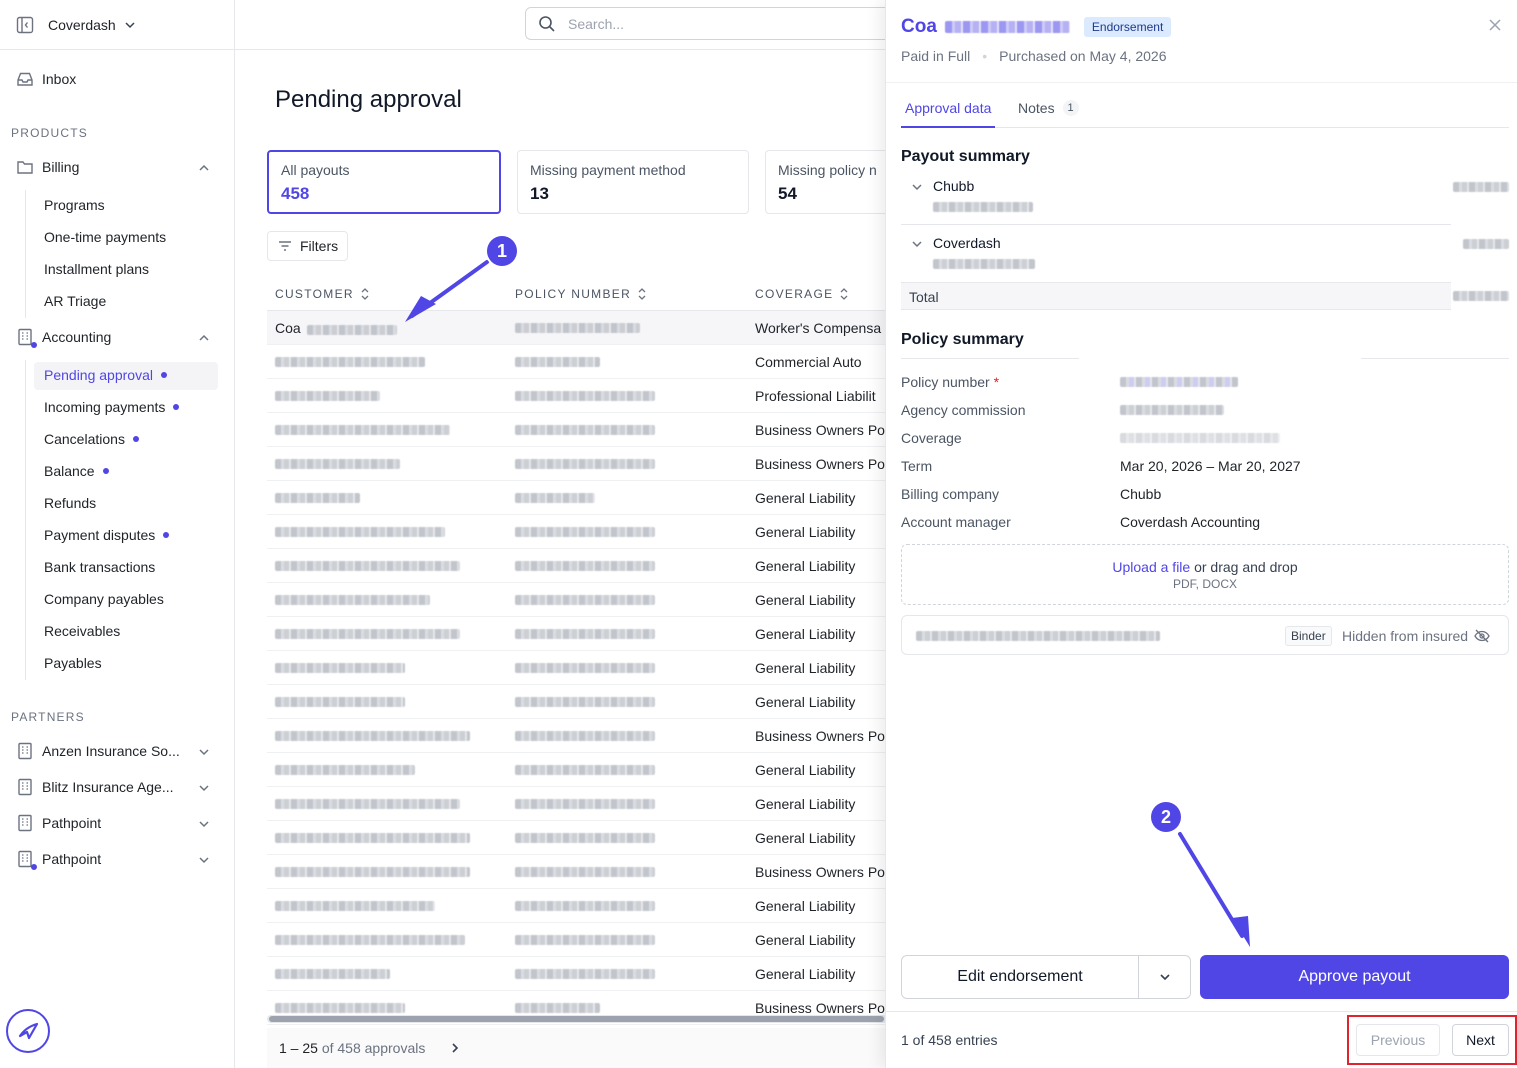  Describe the element at coordinates (1354, 977) in the screenshot. I see `approve-payout-button: Approve payout` at that location.